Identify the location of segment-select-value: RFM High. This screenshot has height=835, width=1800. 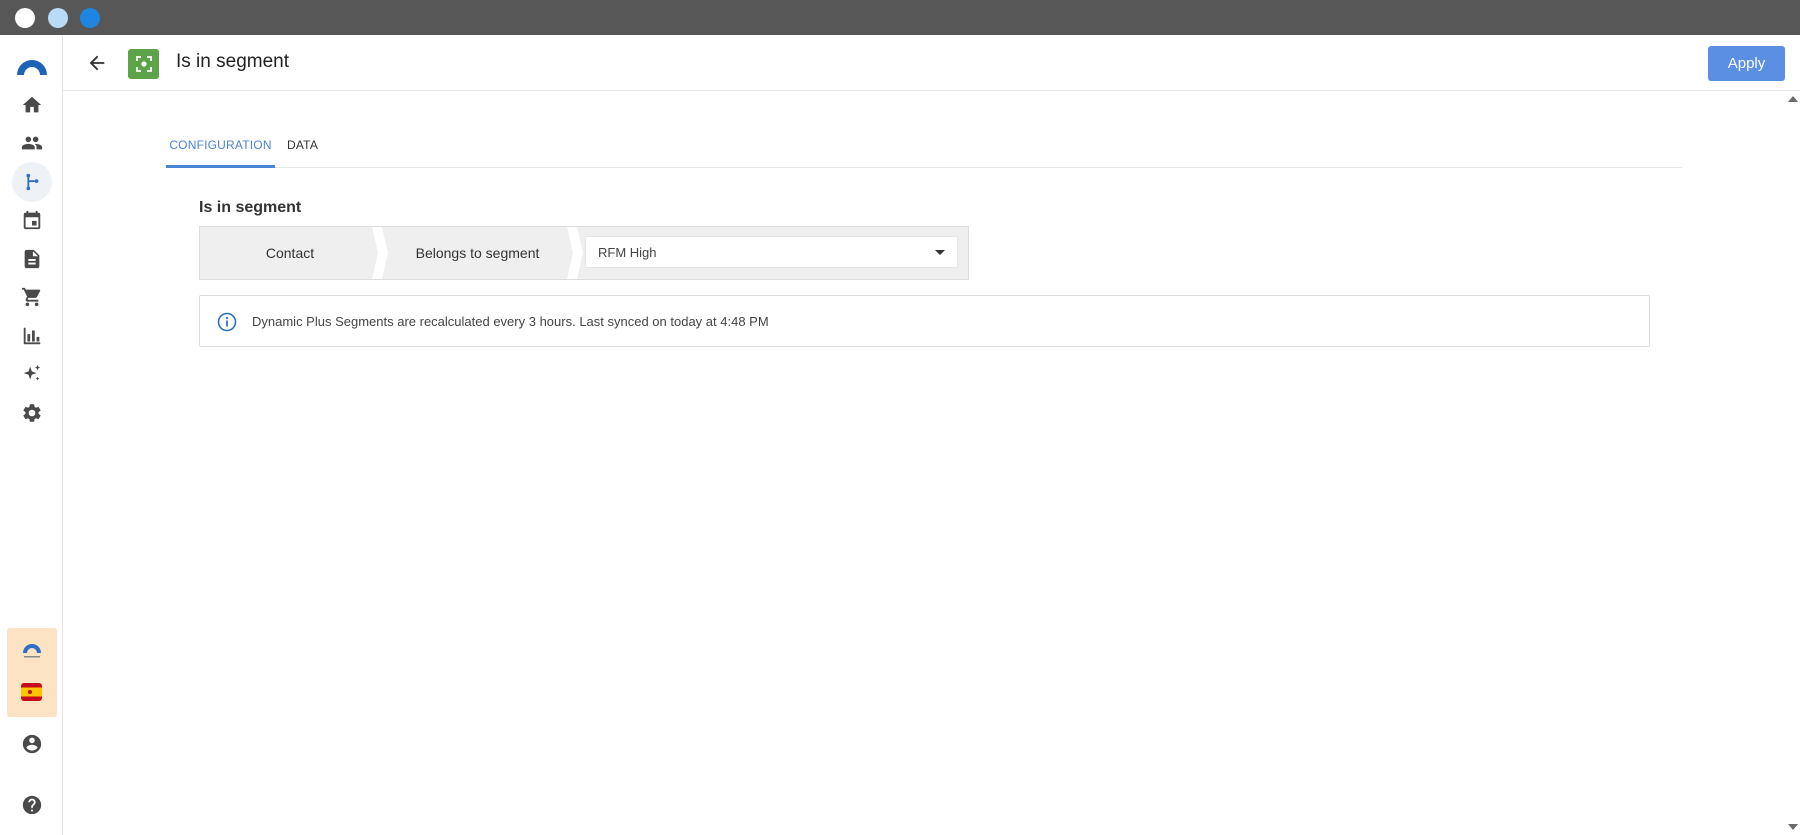
(627, 252).